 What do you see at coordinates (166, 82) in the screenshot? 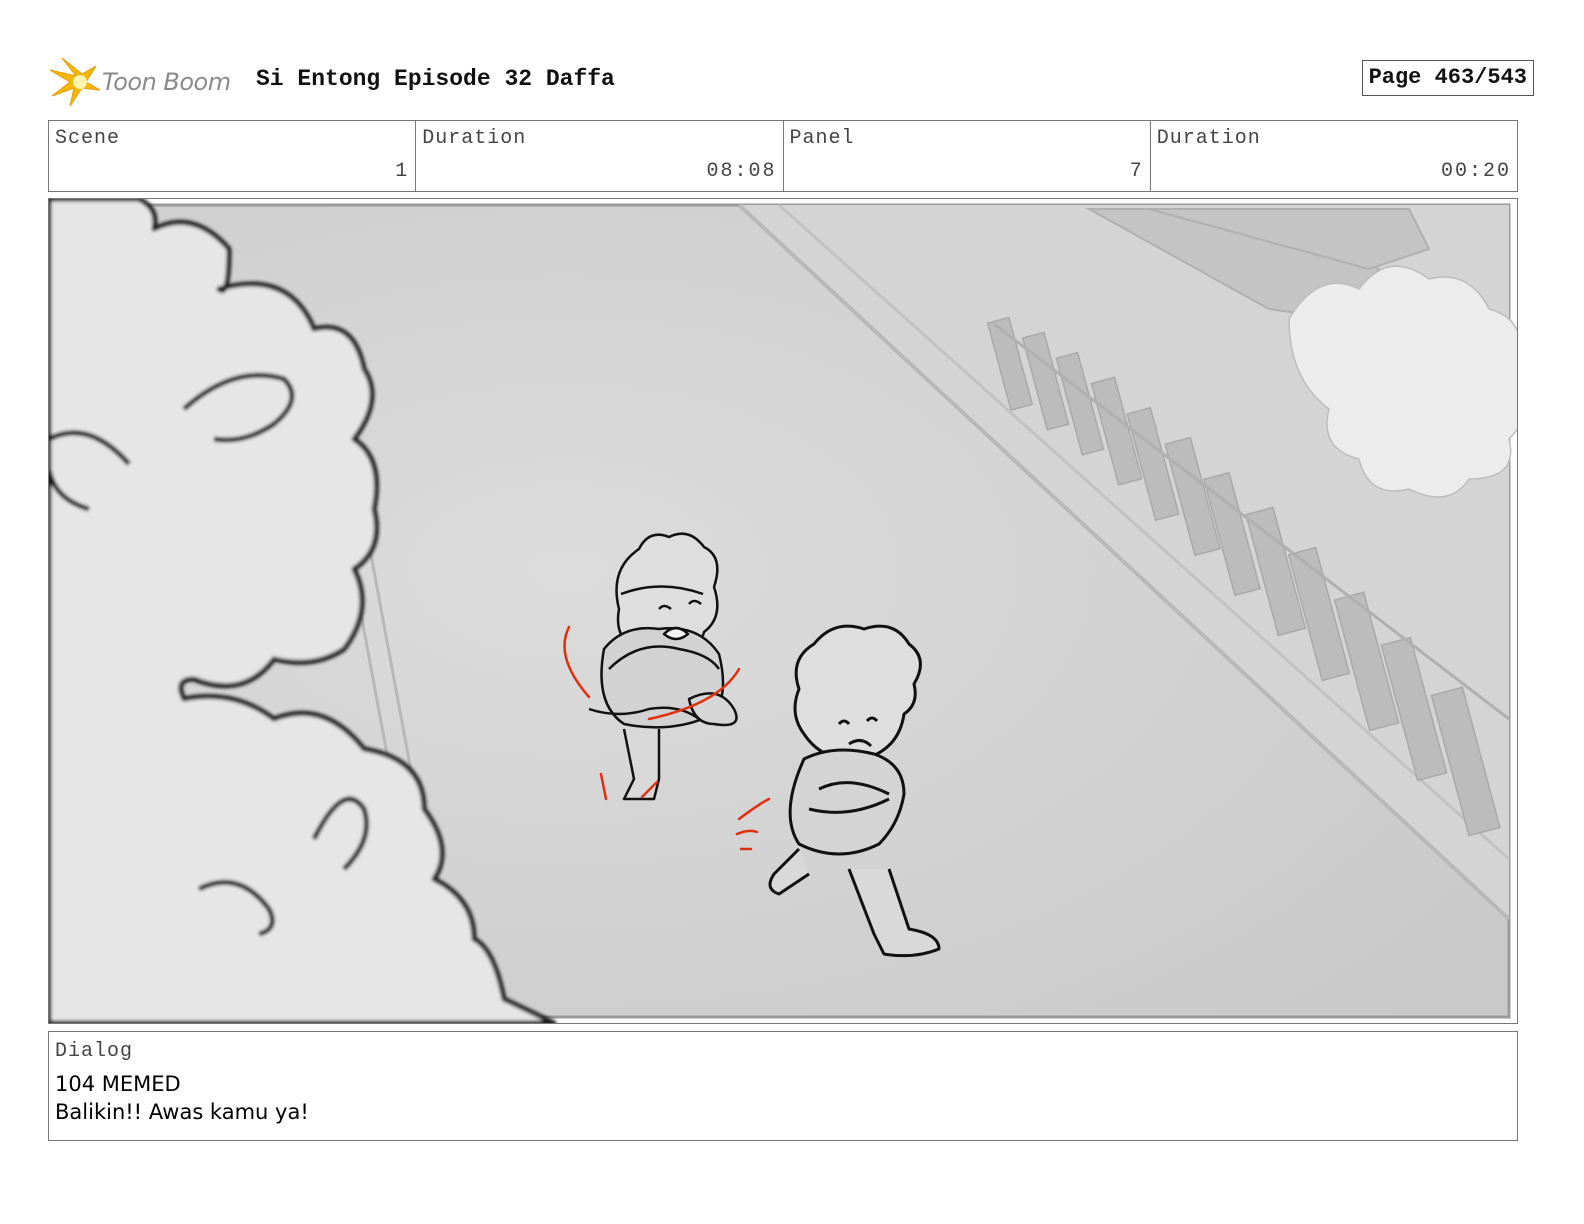
I see `logo-text: Toon Boom` at bounding box center [166, 82].